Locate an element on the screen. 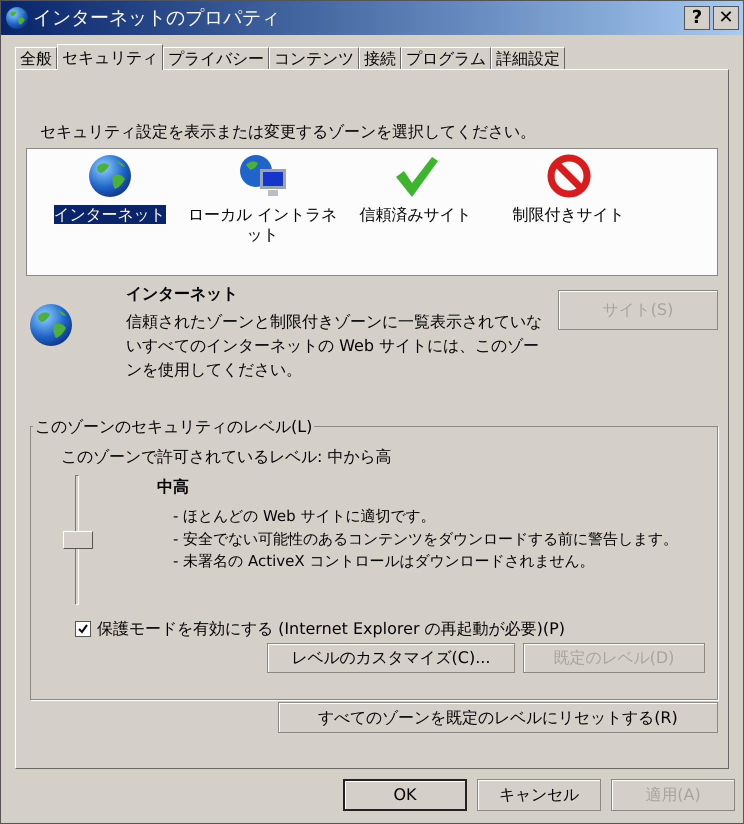  checkbox is located at coordinates (83, 629).